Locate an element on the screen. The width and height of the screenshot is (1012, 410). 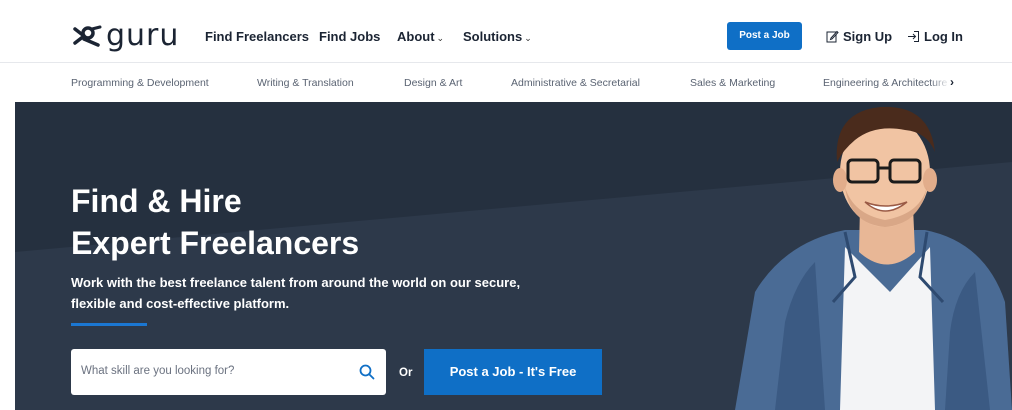
guru-logo: guru is located at coordinates (126, 35).